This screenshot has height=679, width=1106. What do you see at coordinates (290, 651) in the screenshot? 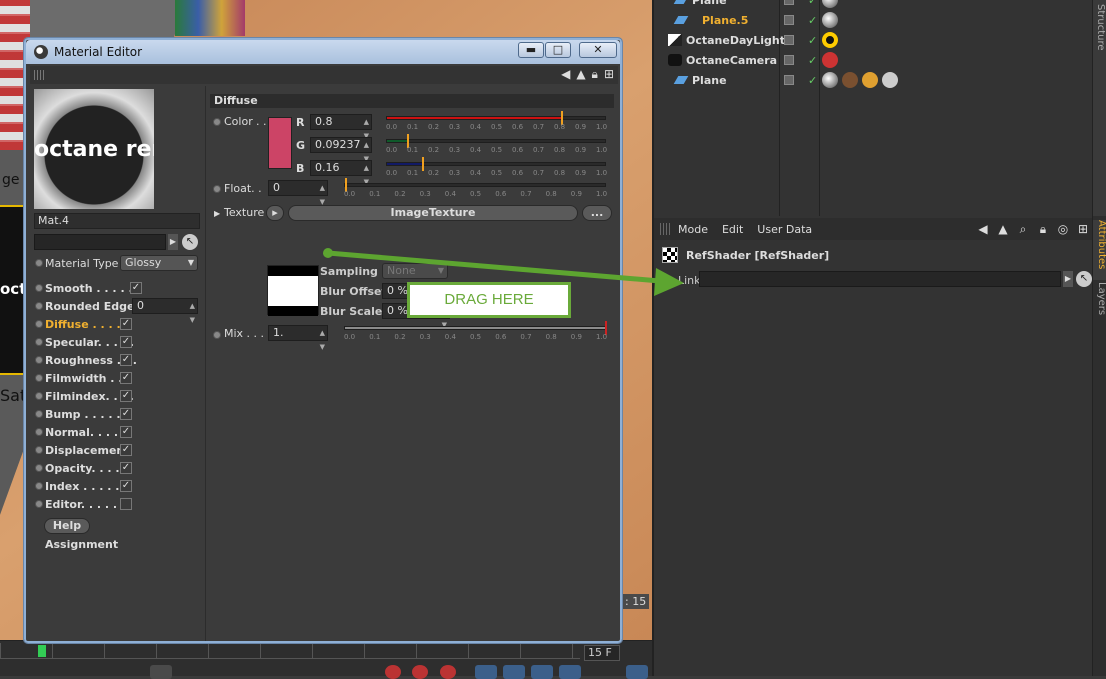
I see `timeline-ruler` at bounding box center [290, 651].